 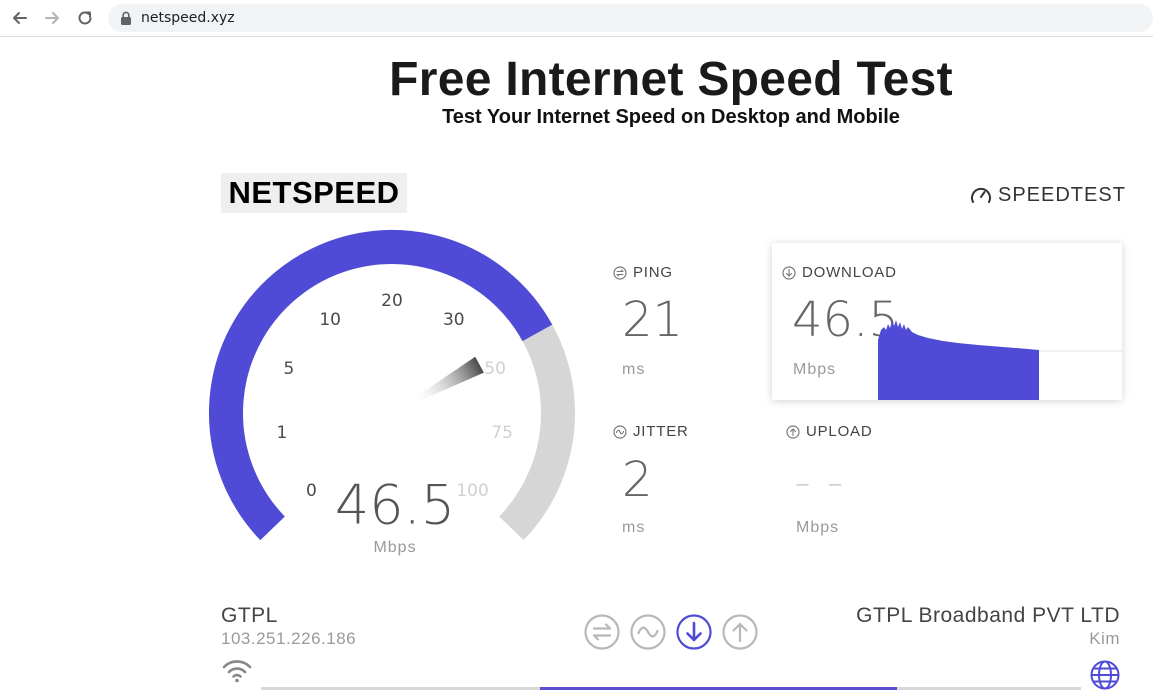 I want to click on test-progress-fill, so click(x=718, y=688).